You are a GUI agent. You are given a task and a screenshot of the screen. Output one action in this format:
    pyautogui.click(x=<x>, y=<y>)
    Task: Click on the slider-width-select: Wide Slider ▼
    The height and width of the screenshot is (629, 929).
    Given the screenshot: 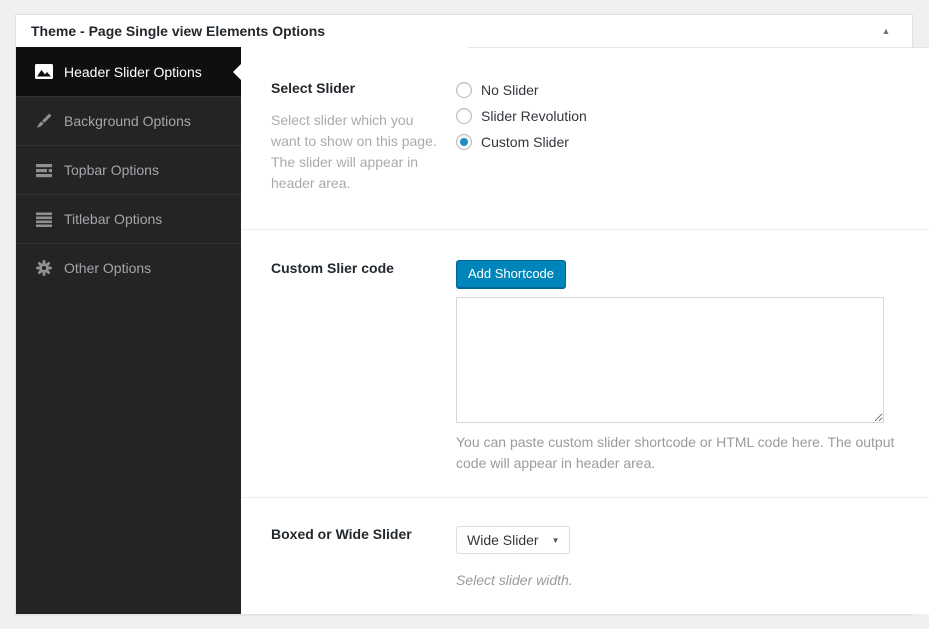 What is the action you would take?
    pyautogui.click(x=513, y=540)
    